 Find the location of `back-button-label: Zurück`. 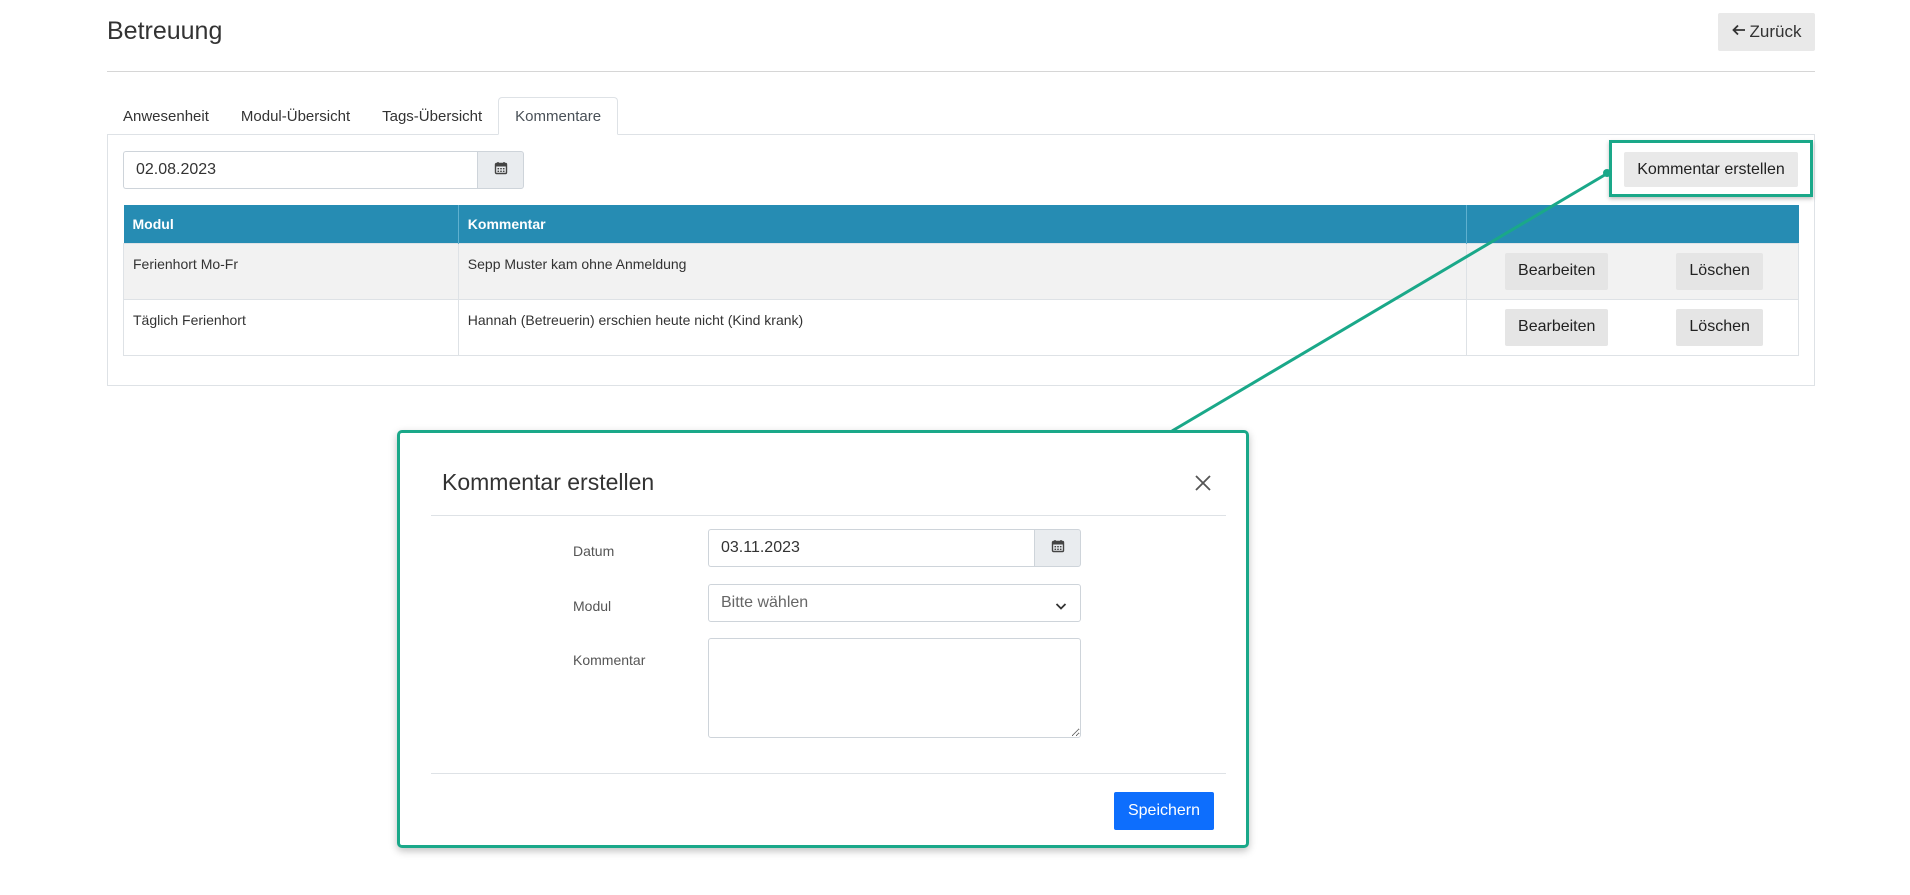

back-button-label: Zurück is located at coordinates (1775, 31).